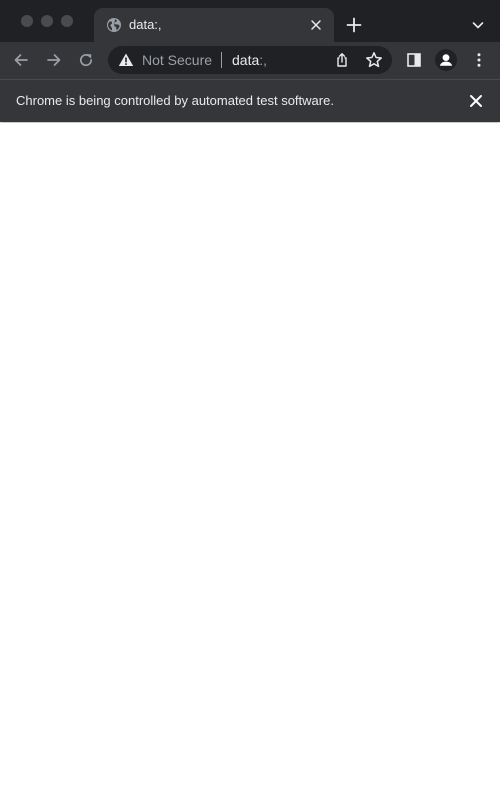 The image size is (500, 800). What do you see at coordinates (114, 25) in the screenshot?
I see `globe-icon` at bounding box center [114, 25].